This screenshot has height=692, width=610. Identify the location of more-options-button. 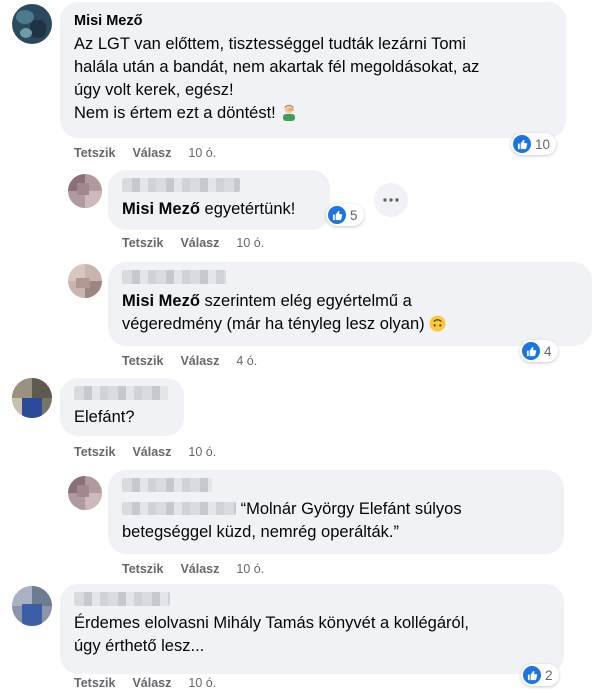
(391, 200).